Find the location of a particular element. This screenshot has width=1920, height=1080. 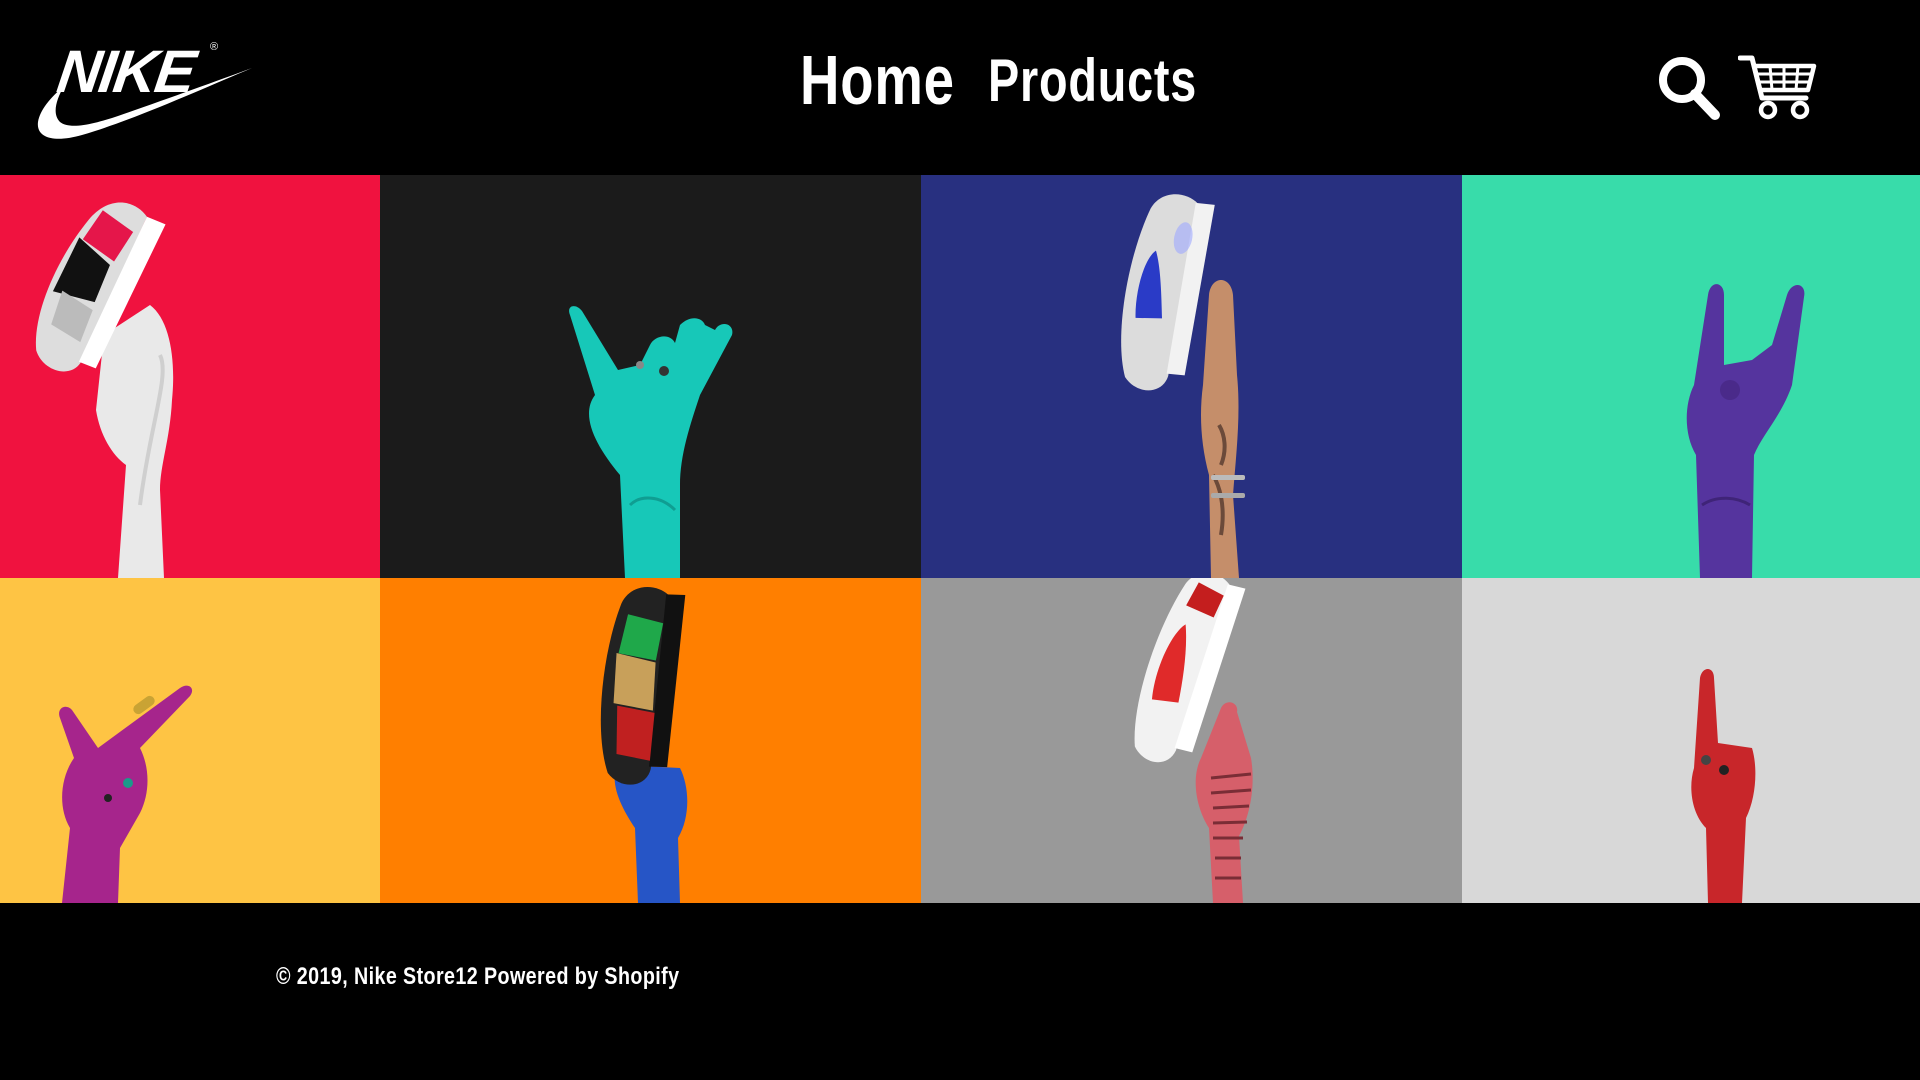

nav-products-link: Products is located at coordinates (1092, 80).